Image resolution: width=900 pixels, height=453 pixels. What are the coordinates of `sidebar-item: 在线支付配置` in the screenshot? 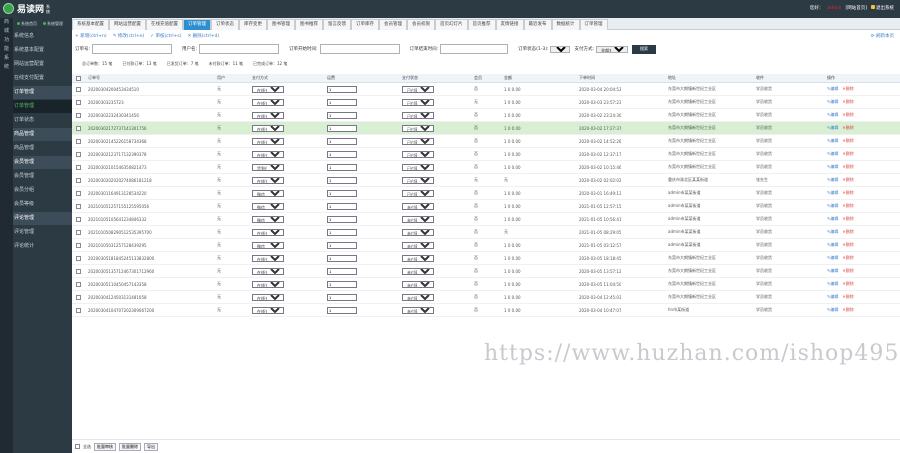 It's located at (42, 78).